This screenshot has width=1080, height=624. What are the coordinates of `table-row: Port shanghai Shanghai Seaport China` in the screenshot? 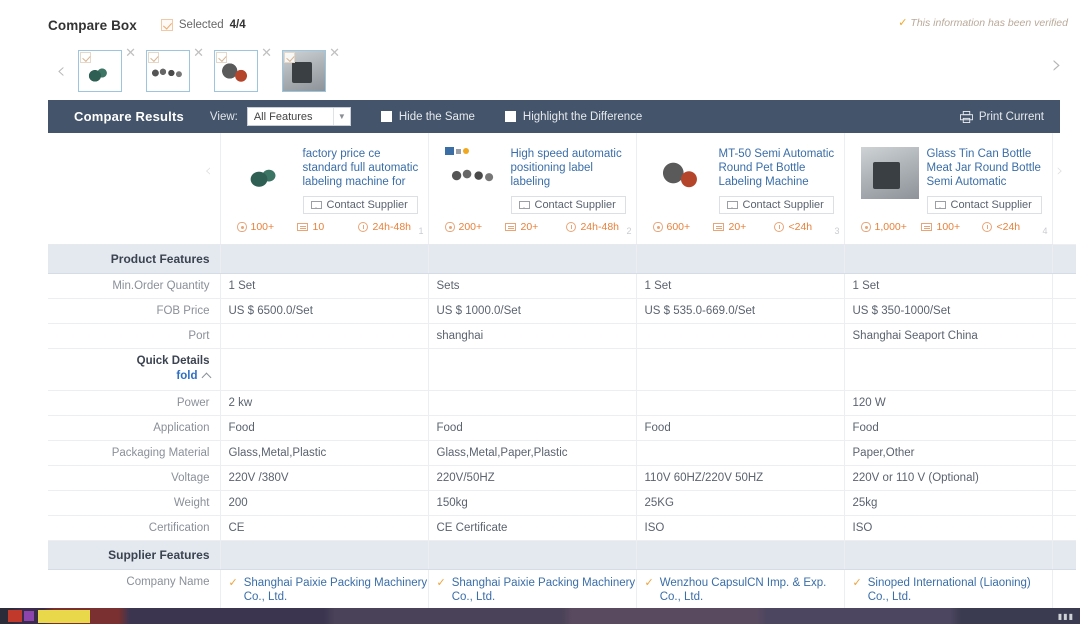 It's located at (562, 336).